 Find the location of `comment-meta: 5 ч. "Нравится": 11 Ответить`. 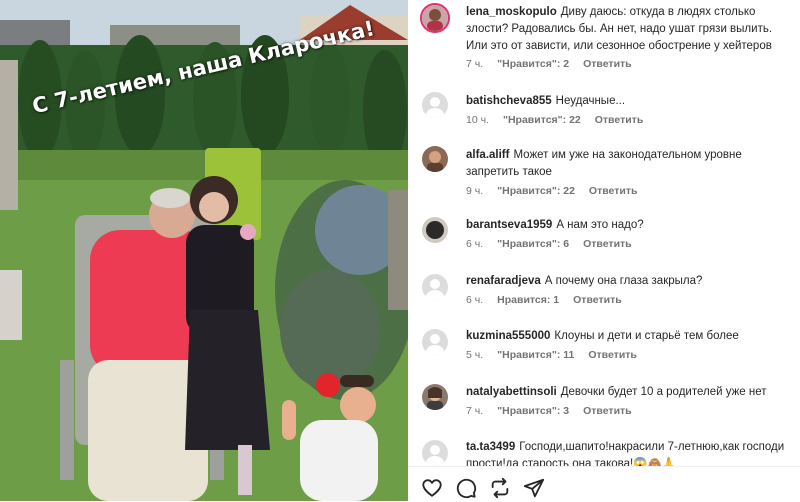

comment-meta: 5 ч. "Нравится": 11 Ответить is located at coordinates (558, 355).